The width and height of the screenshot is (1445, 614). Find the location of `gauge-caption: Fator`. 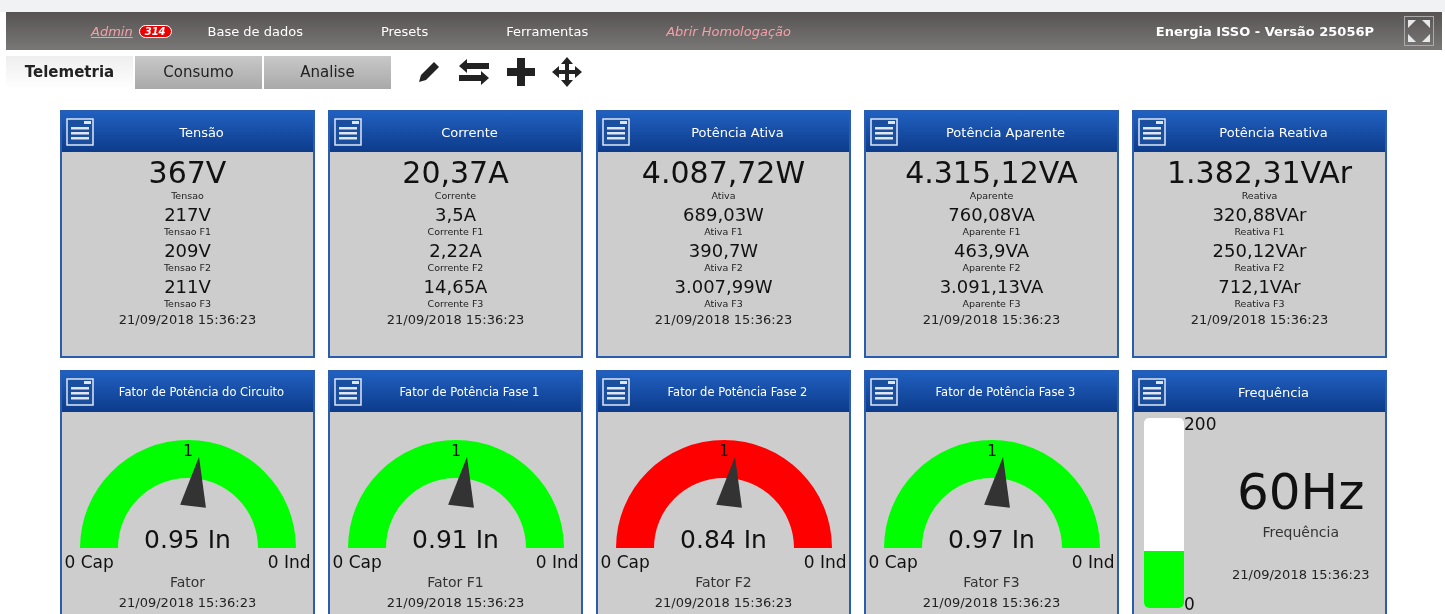

gauge-caption: Fator is located at coordinates (187, 582).